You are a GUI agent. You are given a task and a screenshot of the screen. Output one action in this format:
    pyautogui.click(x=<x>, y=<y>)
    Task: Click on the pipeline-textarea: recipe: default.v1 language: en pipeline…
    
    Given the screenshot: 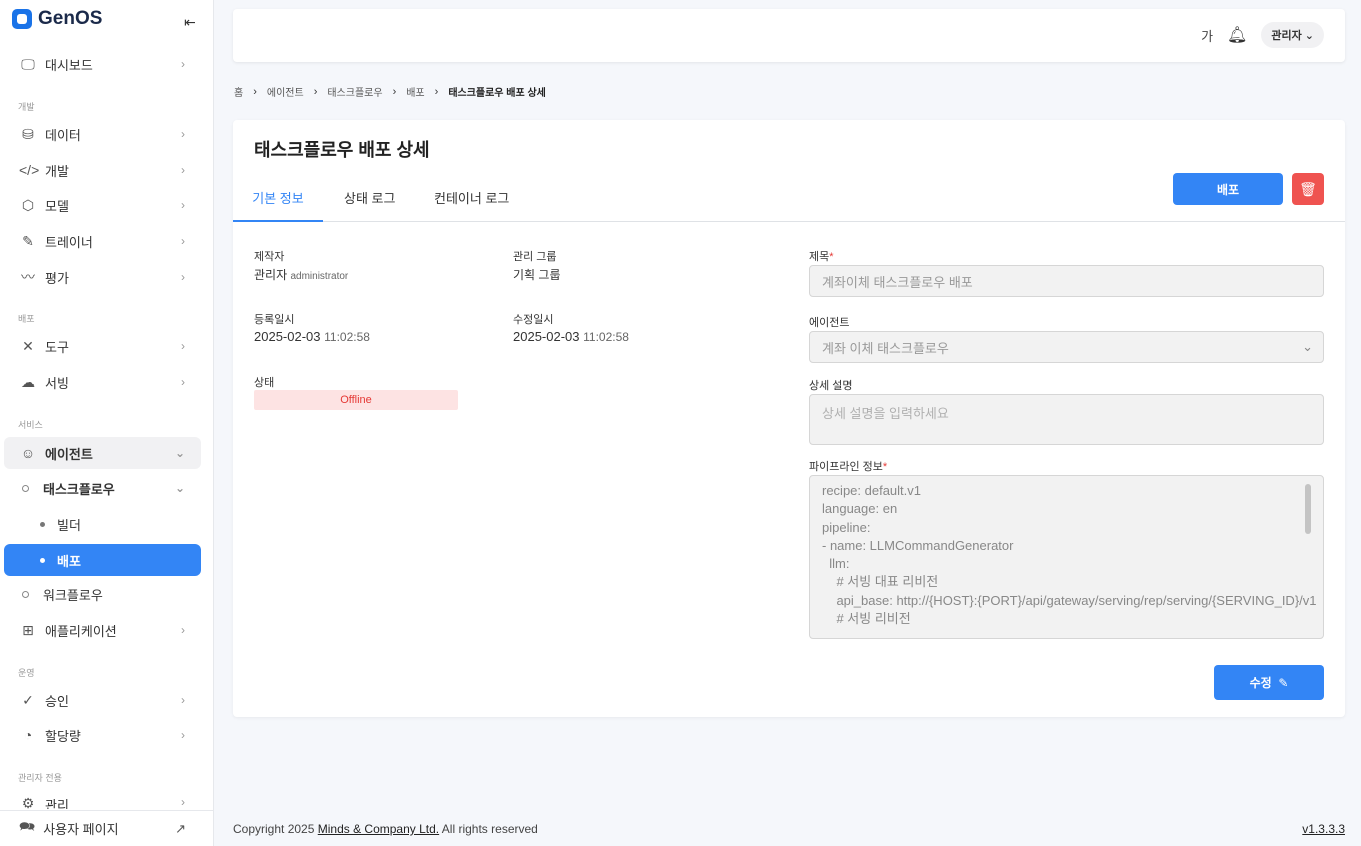 What is the action you would take?
    pyautogui.click(x=1066, y=557)
    